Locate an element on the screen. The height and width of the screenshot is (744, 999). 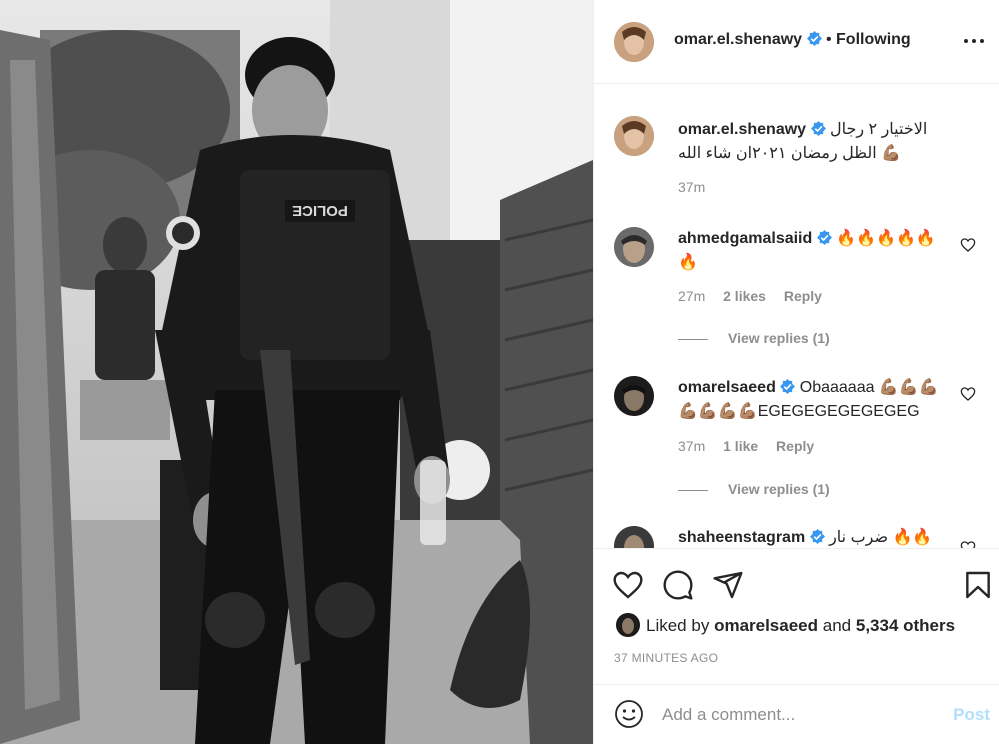
comment-likes: 1 like is located at coordinates (740, 446).